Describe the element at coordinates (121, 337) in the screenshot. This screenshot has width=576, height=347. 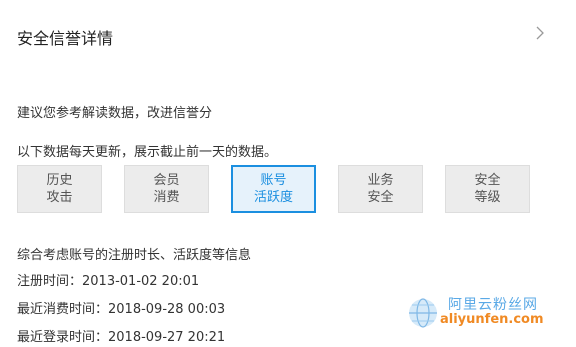
I see `last-login-time: 最近登录时间：2018-09-27 20:21` at that location.